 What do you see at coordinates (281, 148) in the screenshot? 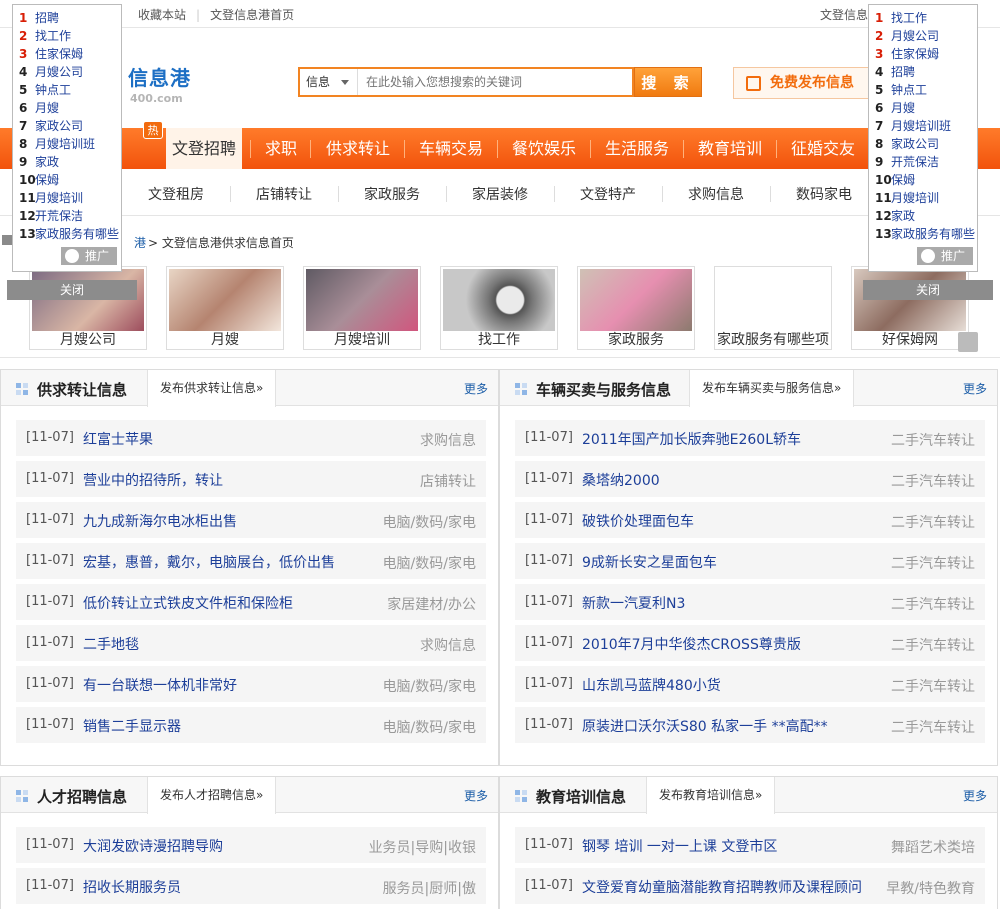
I see `nav-item-seeking: 求职` at bounding box center [281, 148].